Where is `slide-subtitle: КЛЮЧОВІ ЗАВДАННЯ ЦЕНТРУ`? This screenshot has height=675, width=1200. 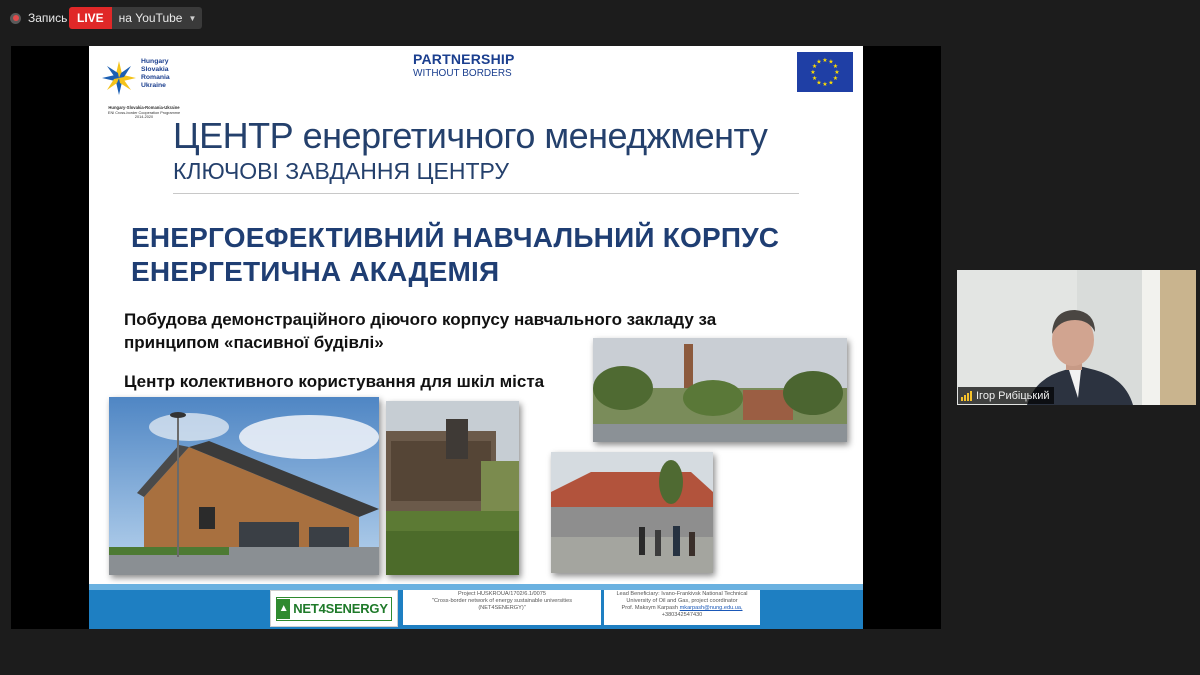
slide-subtitle: КЛЮЧОВІ ЗАВДАННЯ ЦЕНТРУ is located at coordinates (341, 171).